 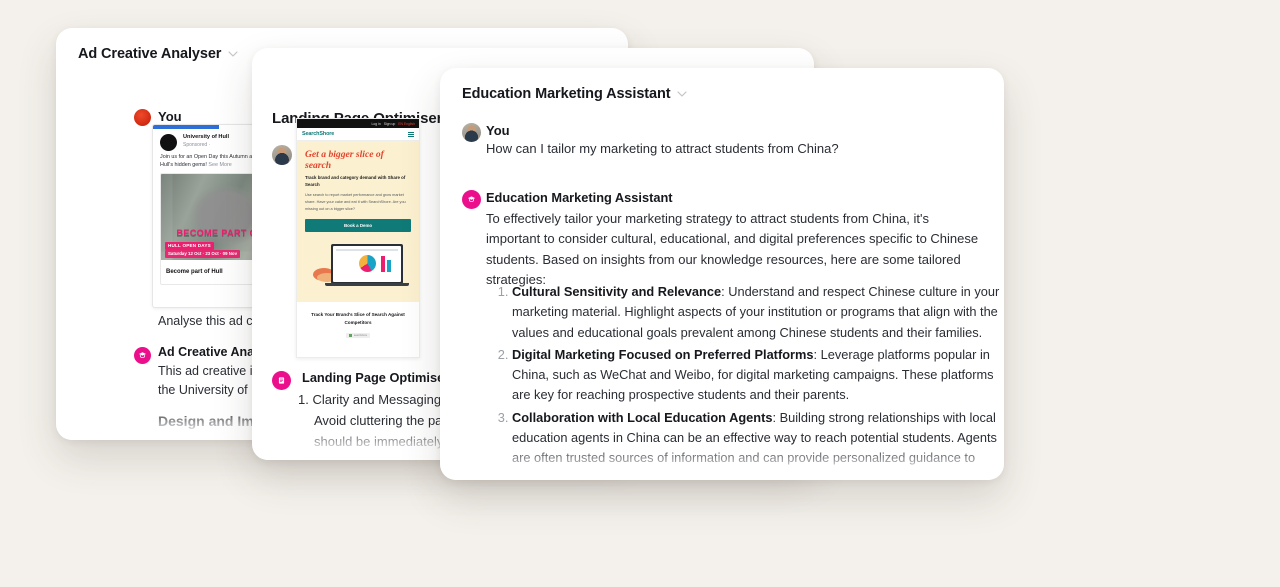 I want to click on user-avatar, so click(x=142, y=117).